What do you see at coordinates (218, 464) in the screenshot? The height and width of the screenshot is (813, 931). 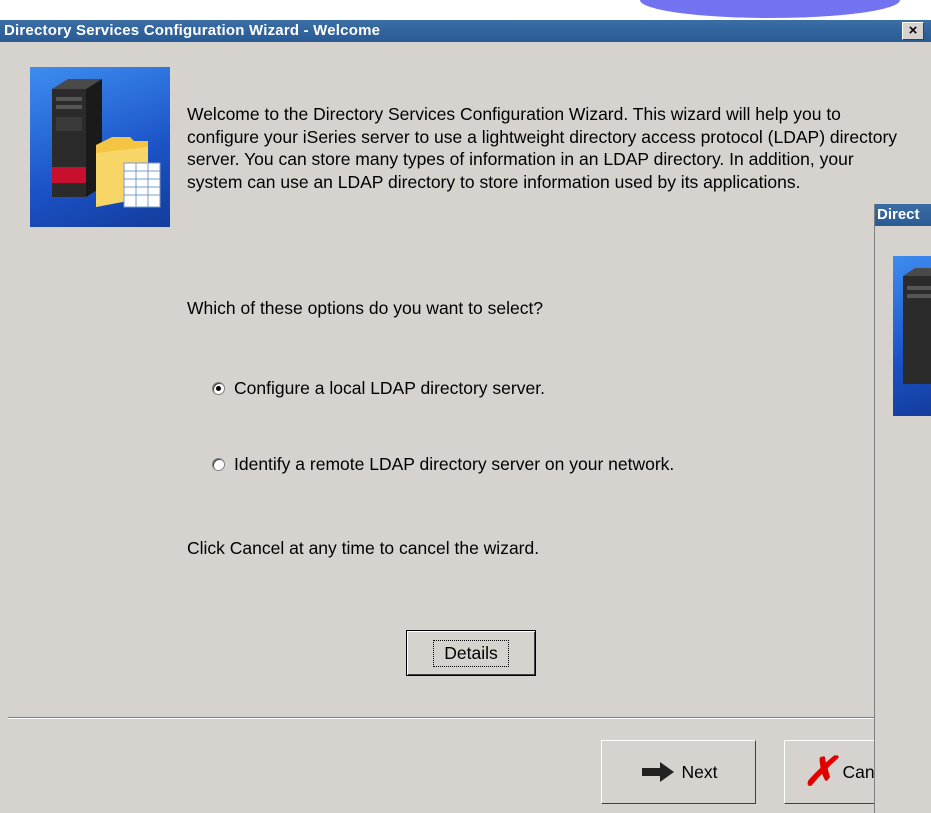 I see `radio-remote-ldap` at bounding box center [218, 464].